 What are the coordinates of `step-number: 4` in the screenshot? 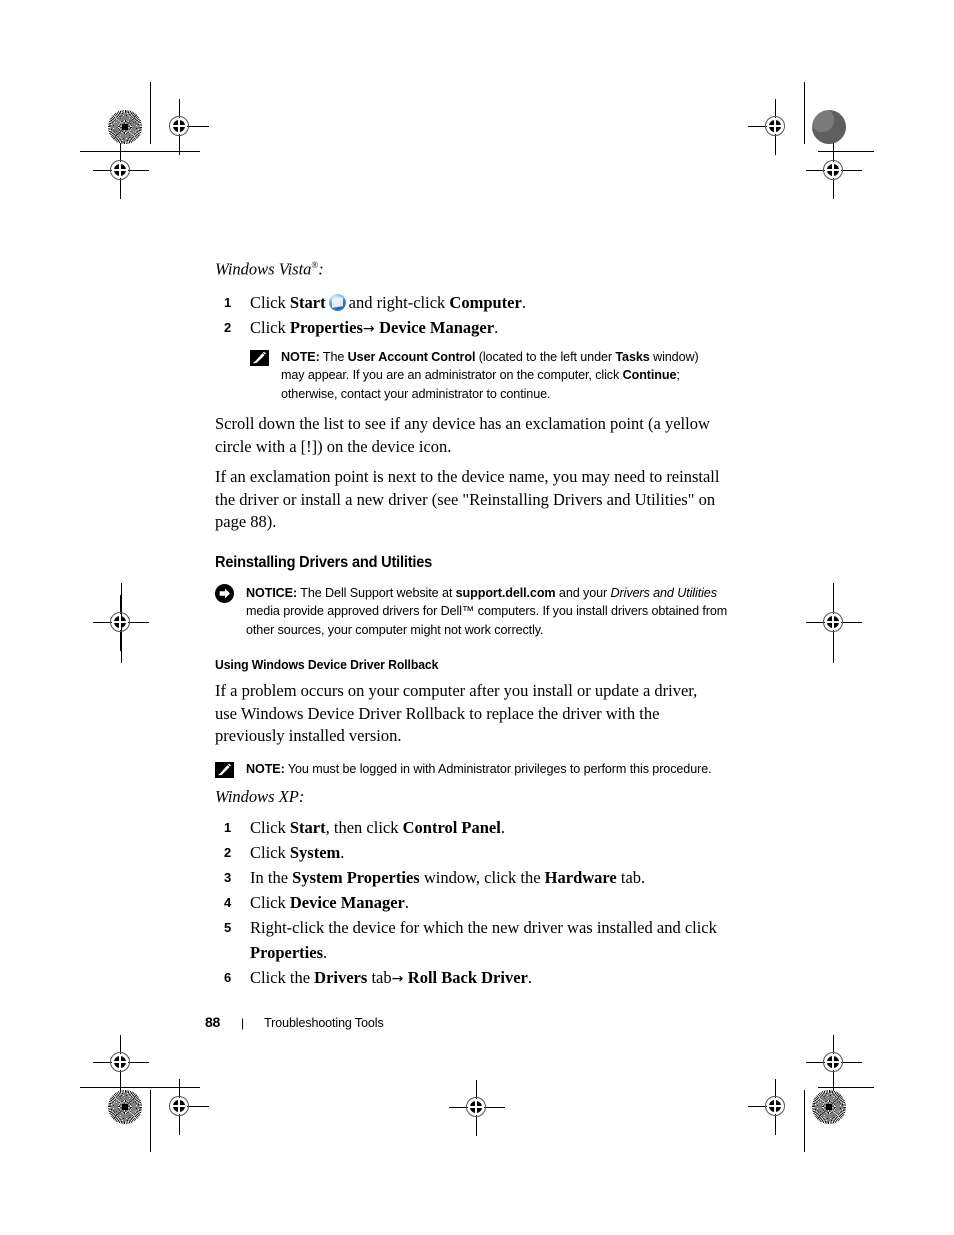 It's located at (228, 902).